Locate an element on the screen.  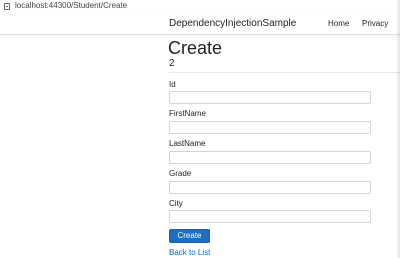
window-edge-shadow is located at coordinates (398, 129).